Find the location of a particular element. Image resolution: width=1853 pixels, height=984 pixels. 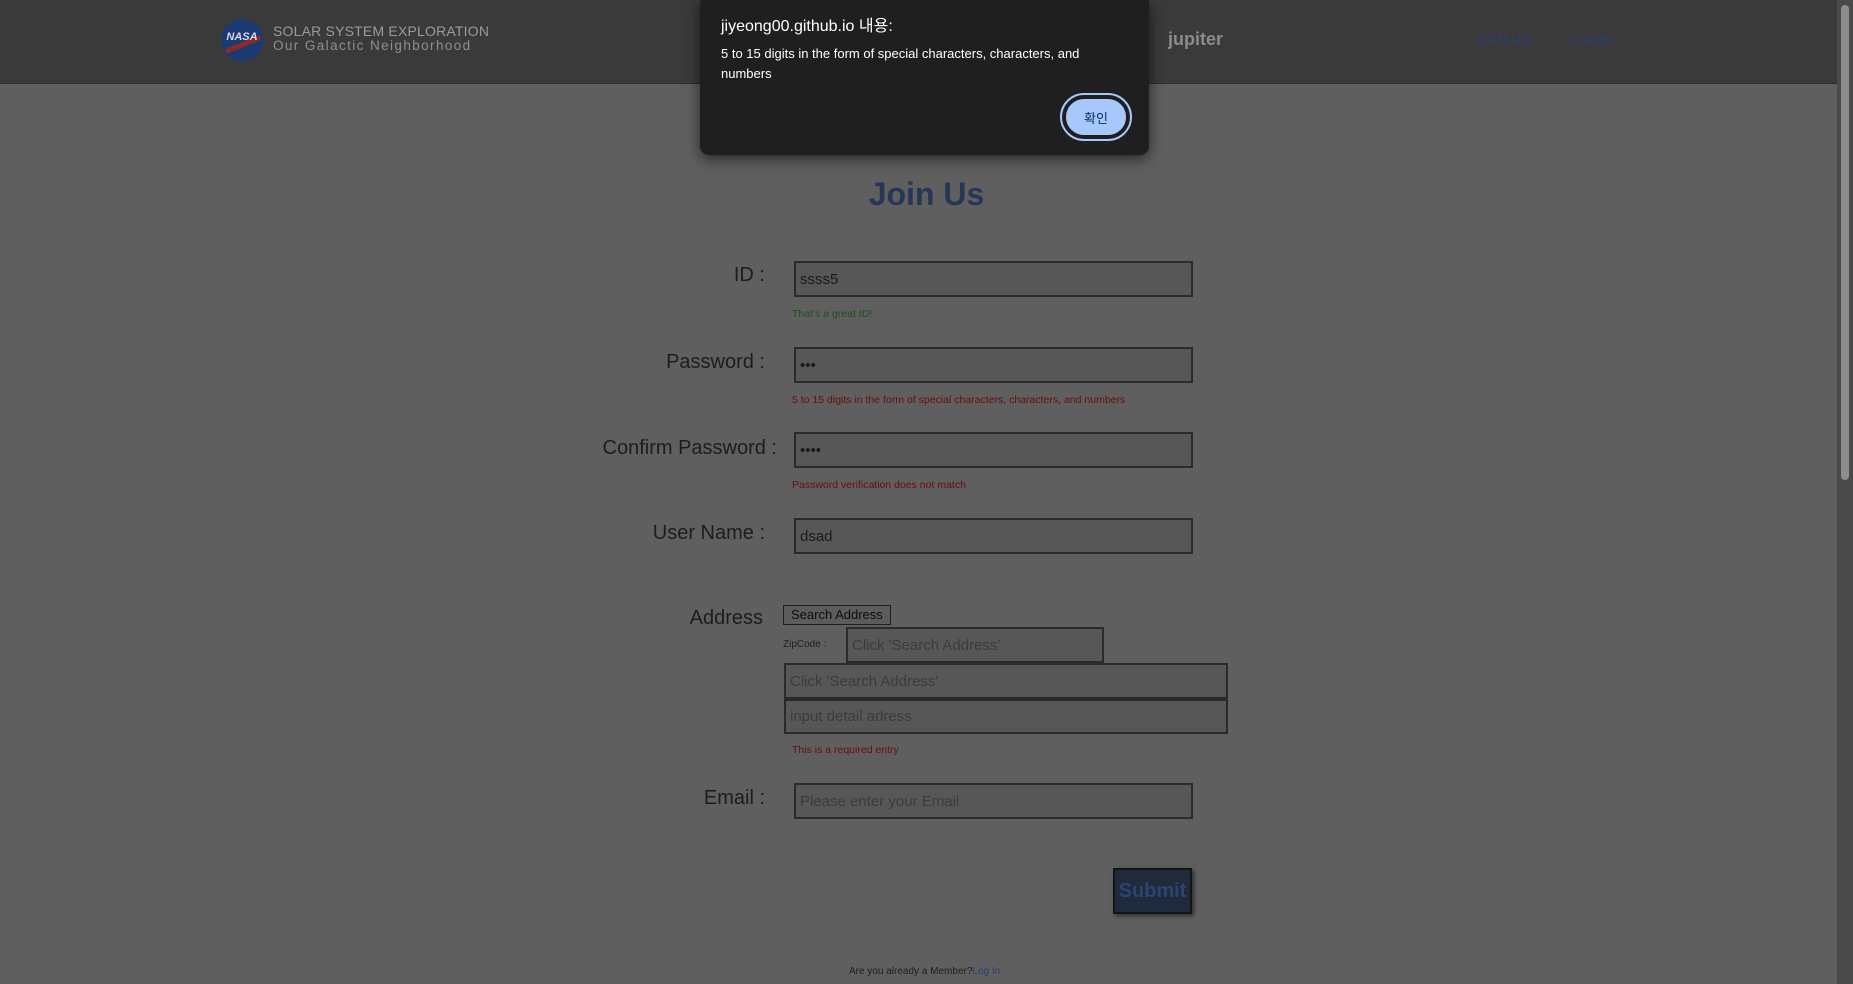

member-prompt: Are you already a Member?Log In is located at coordinates (924, 971).